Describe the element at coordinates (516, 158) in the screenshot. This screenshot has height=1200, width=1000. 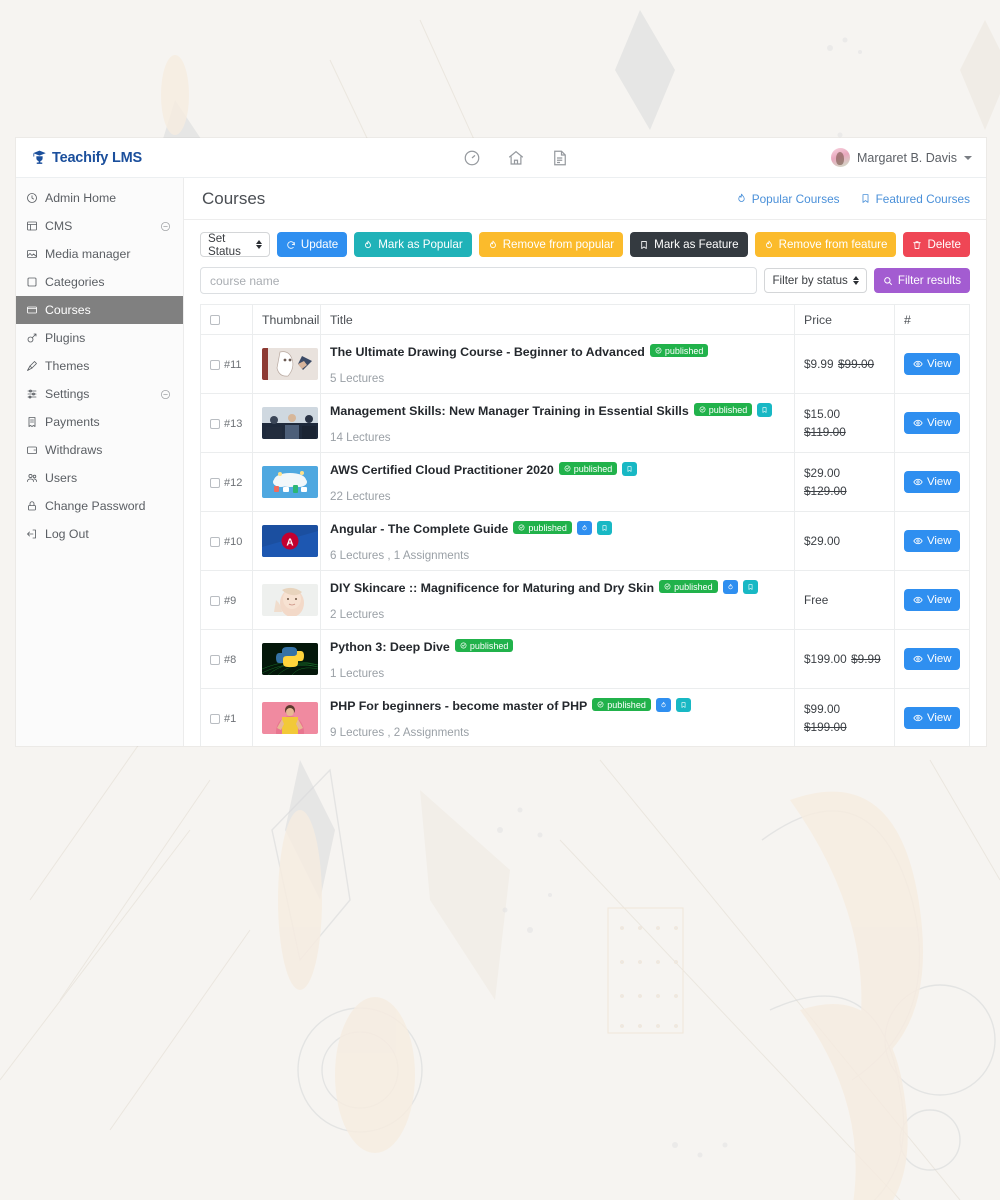
I see `home-icon` at that location.